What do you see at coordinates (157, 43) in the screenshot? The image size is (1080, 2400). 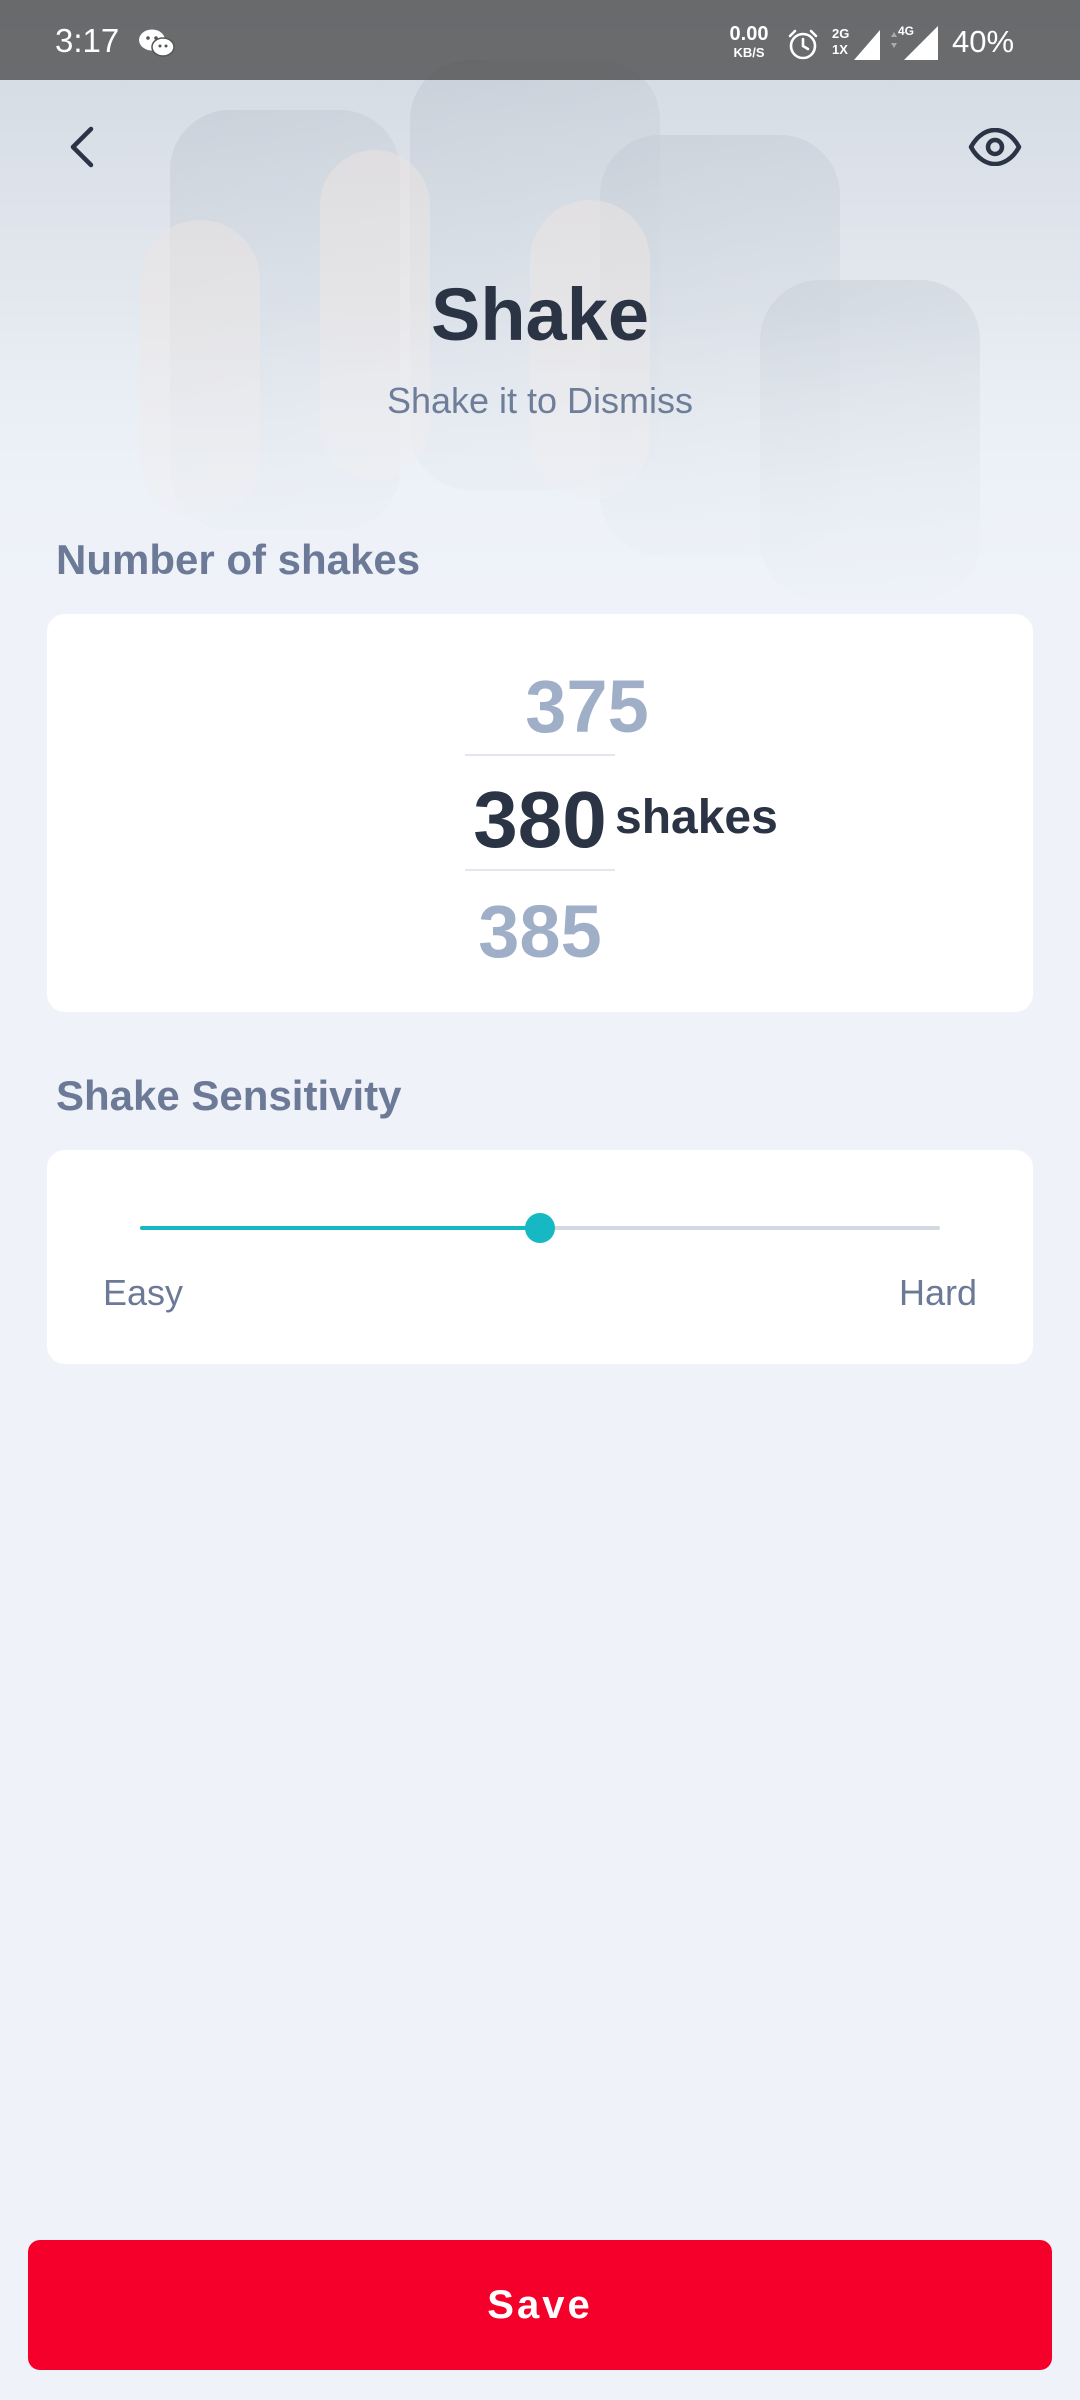 I see `wechat-icon` at bounding box center [157, 43].